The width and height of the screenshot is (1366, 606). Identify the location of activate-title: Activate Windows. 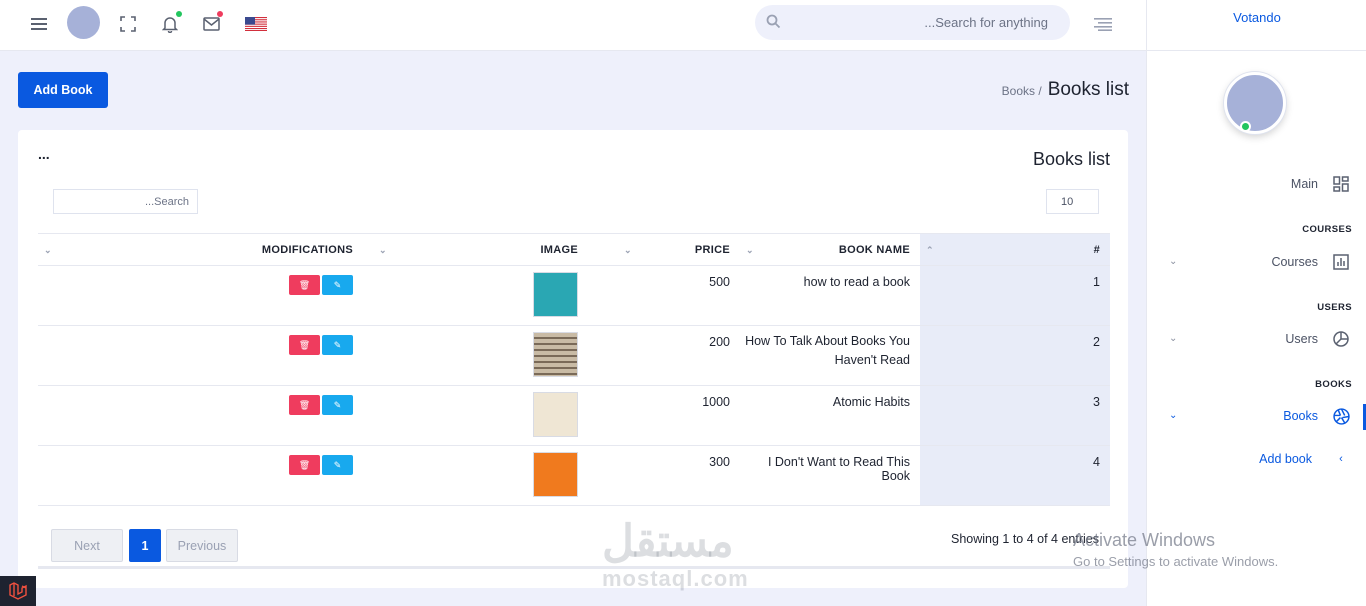
(1144, 540).